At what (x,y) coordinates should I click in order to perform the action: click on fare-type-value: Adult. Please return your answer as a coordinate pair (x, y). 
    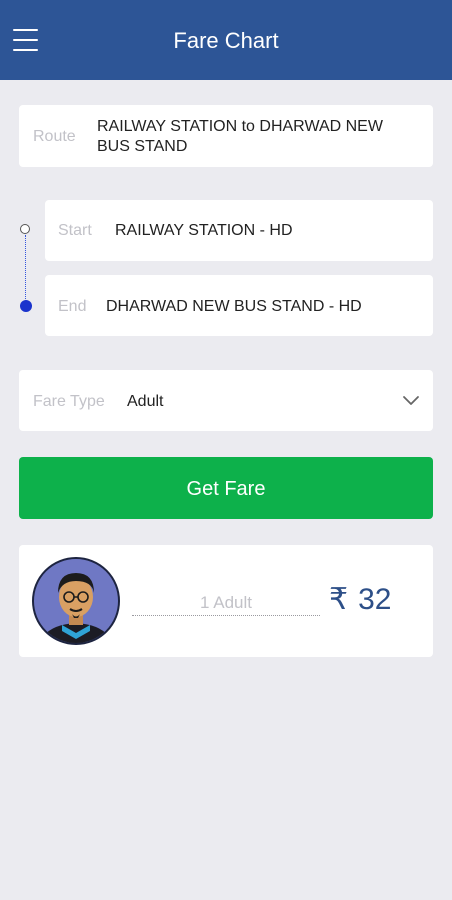
    Looking at the image, I should click on (145, 401).